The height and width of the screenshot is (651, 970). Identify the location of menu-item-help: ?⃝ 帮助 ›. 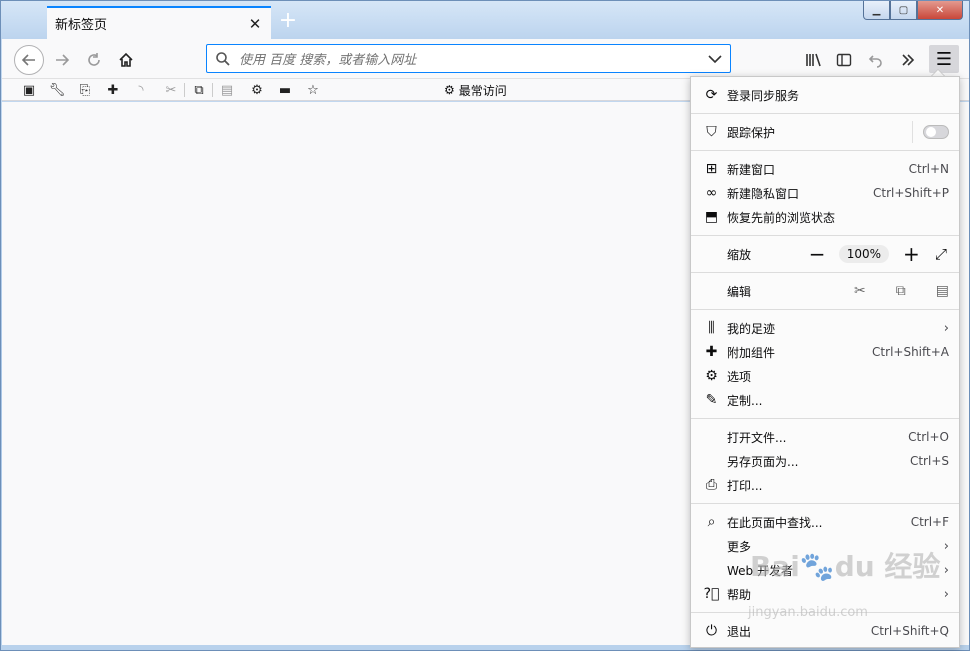
(825, 594).